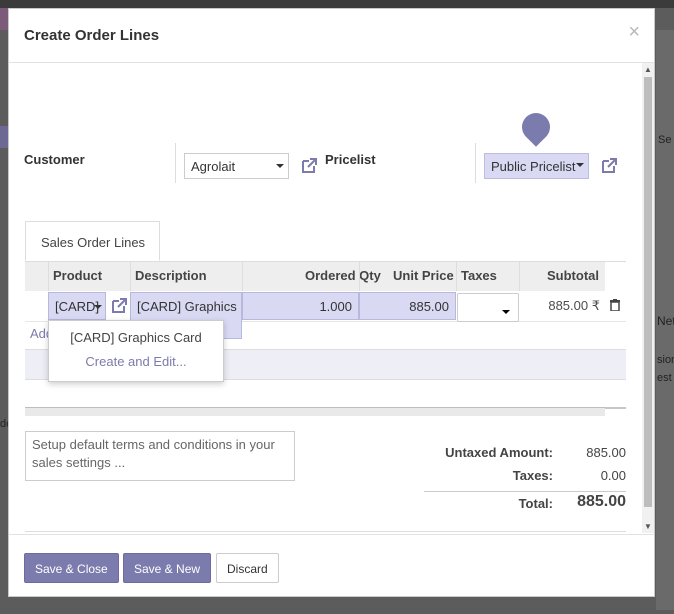 The height and width of the screenshot is (614, 674). I want to click on pricelist-select: Public Pricelist, so click(536, 166).